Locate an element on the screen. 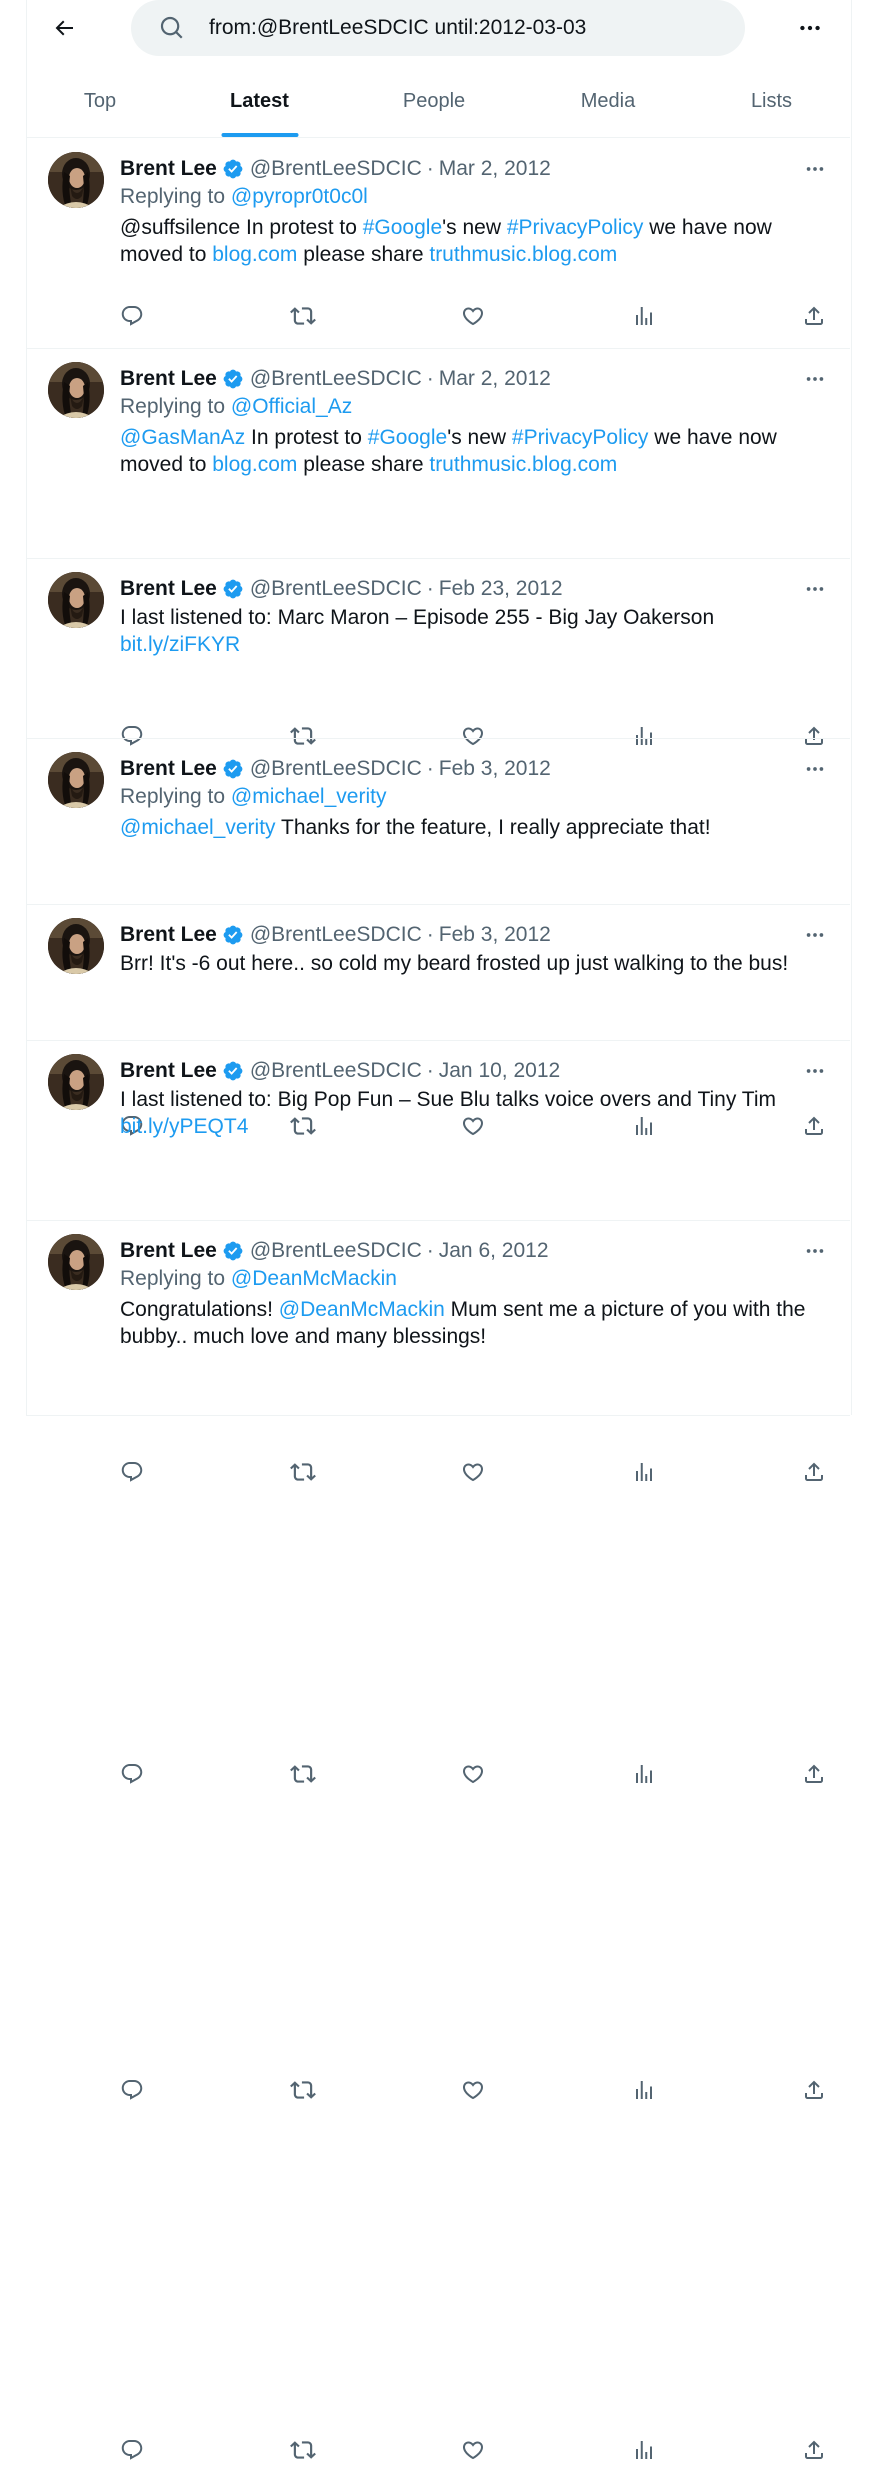  tab-top: Top is located at coordinates (100, 101).